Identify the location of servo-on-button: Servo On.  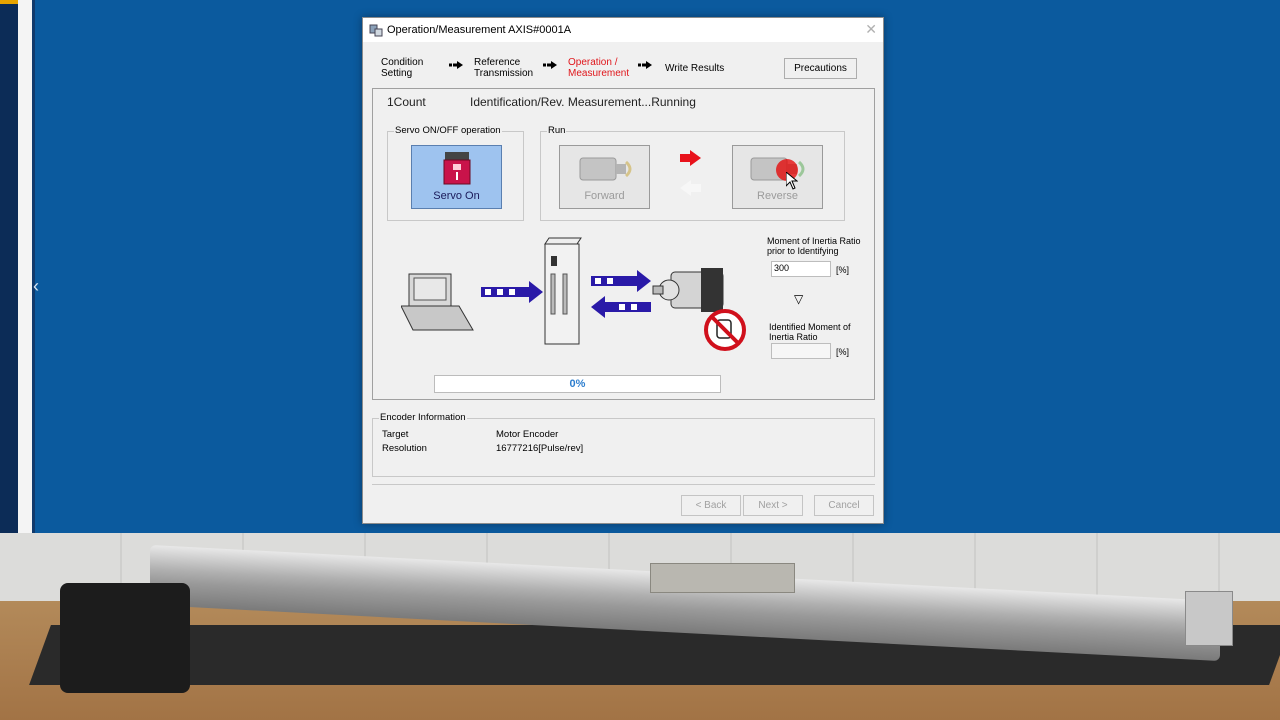
(456, 177).